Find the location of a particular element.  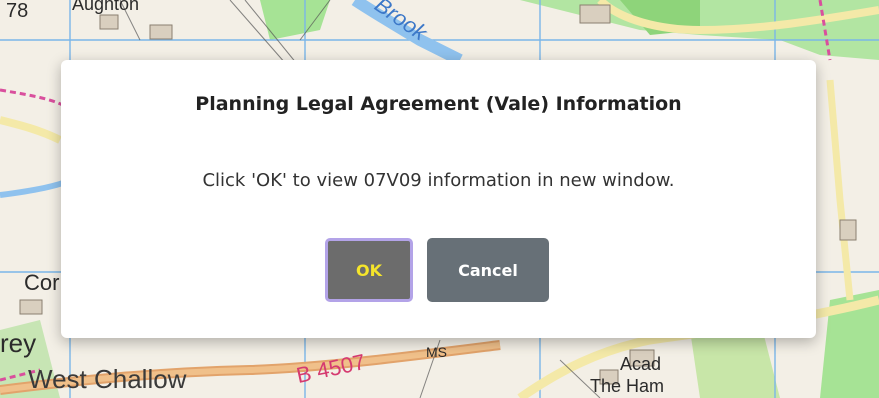

ok-button: OK is located at coordinates (369, 270).